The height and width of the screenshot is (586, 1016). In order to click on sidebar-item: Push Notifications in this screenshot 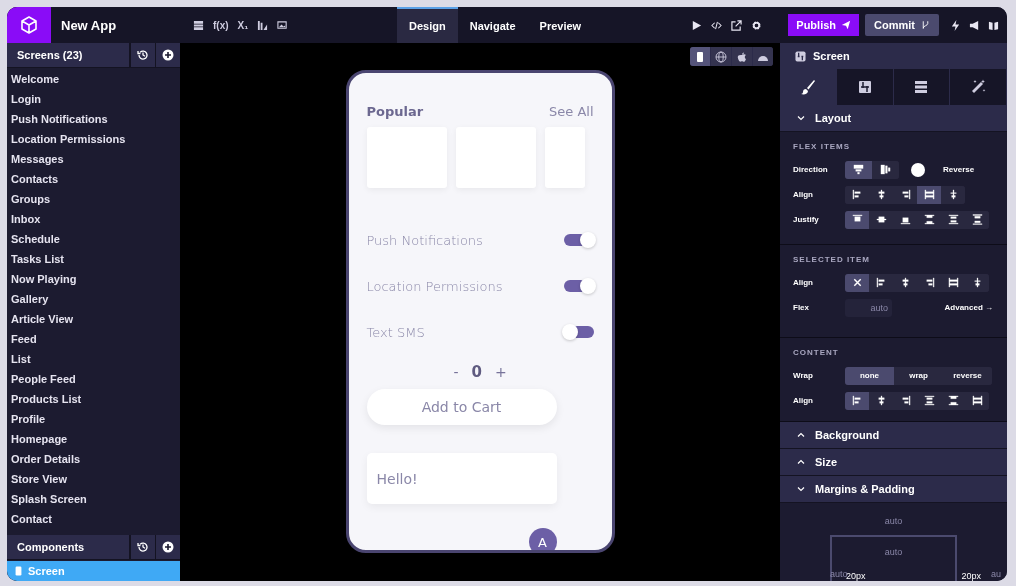, I will do `click(93, 119)`.